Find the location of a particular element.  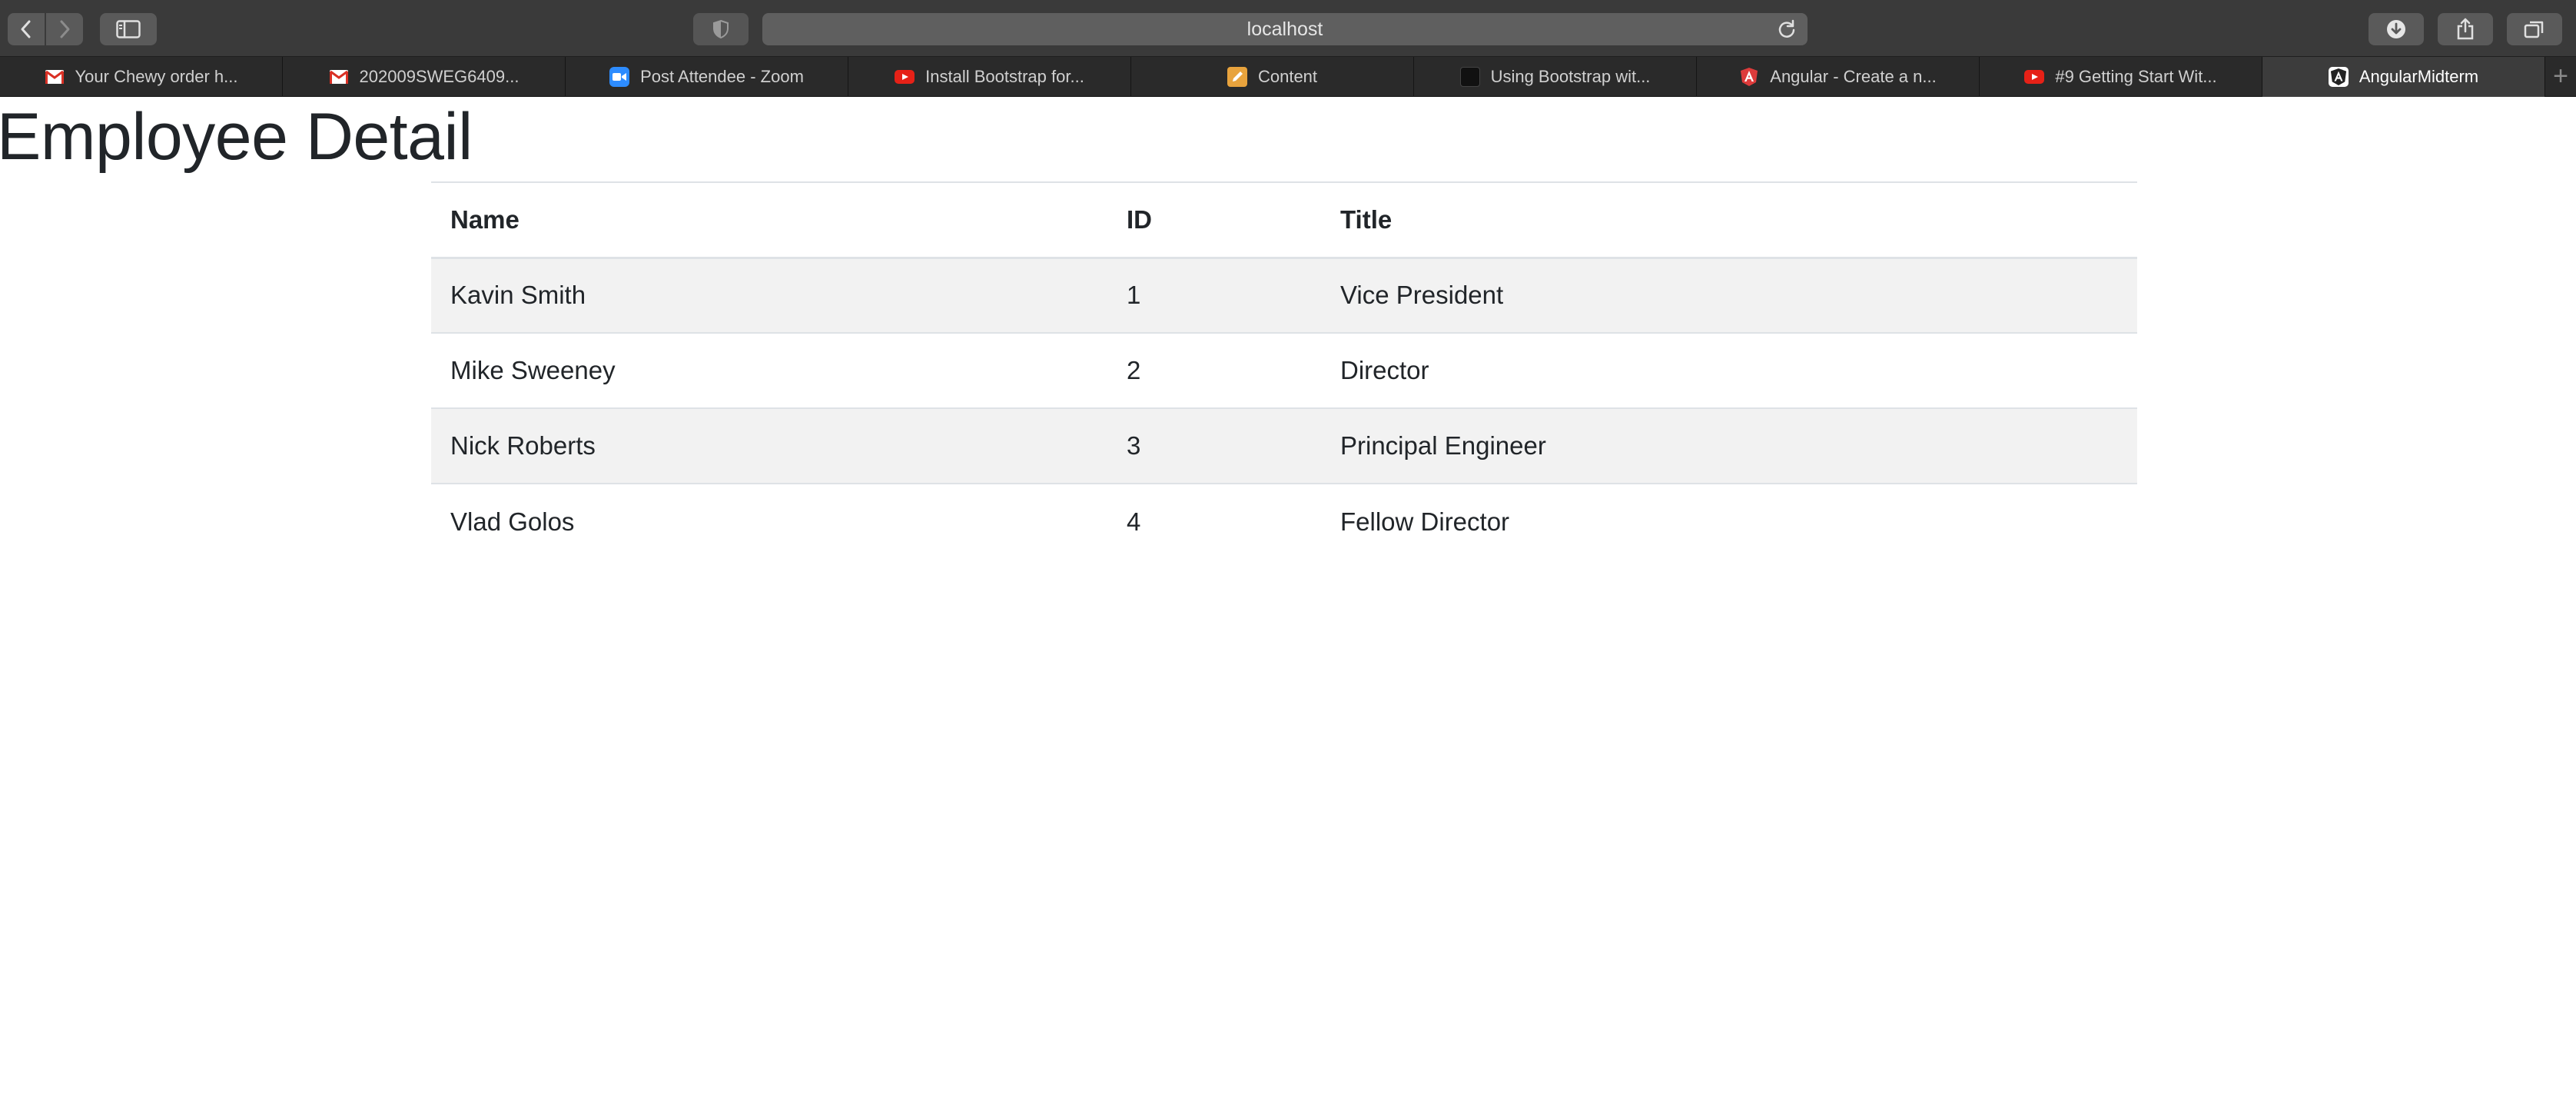

privacy-report-button is located at coordinates (721, 29).